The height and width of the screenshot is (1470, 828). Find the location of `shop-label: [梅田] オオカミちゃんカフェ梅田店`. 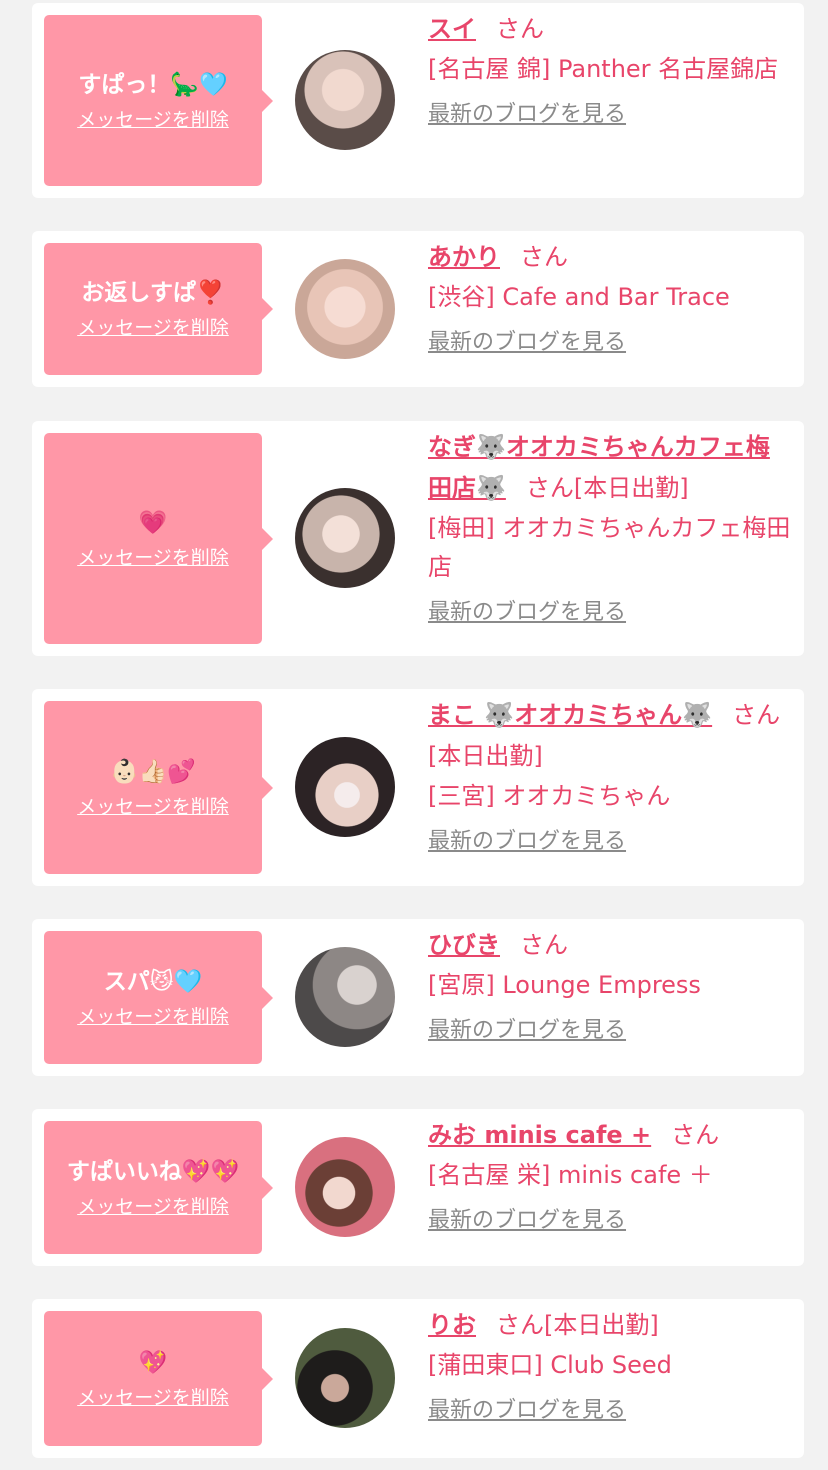

shop-label: [梅田] オオカミちゃんカフェ梅田店 is located at coordinates (609, 547).